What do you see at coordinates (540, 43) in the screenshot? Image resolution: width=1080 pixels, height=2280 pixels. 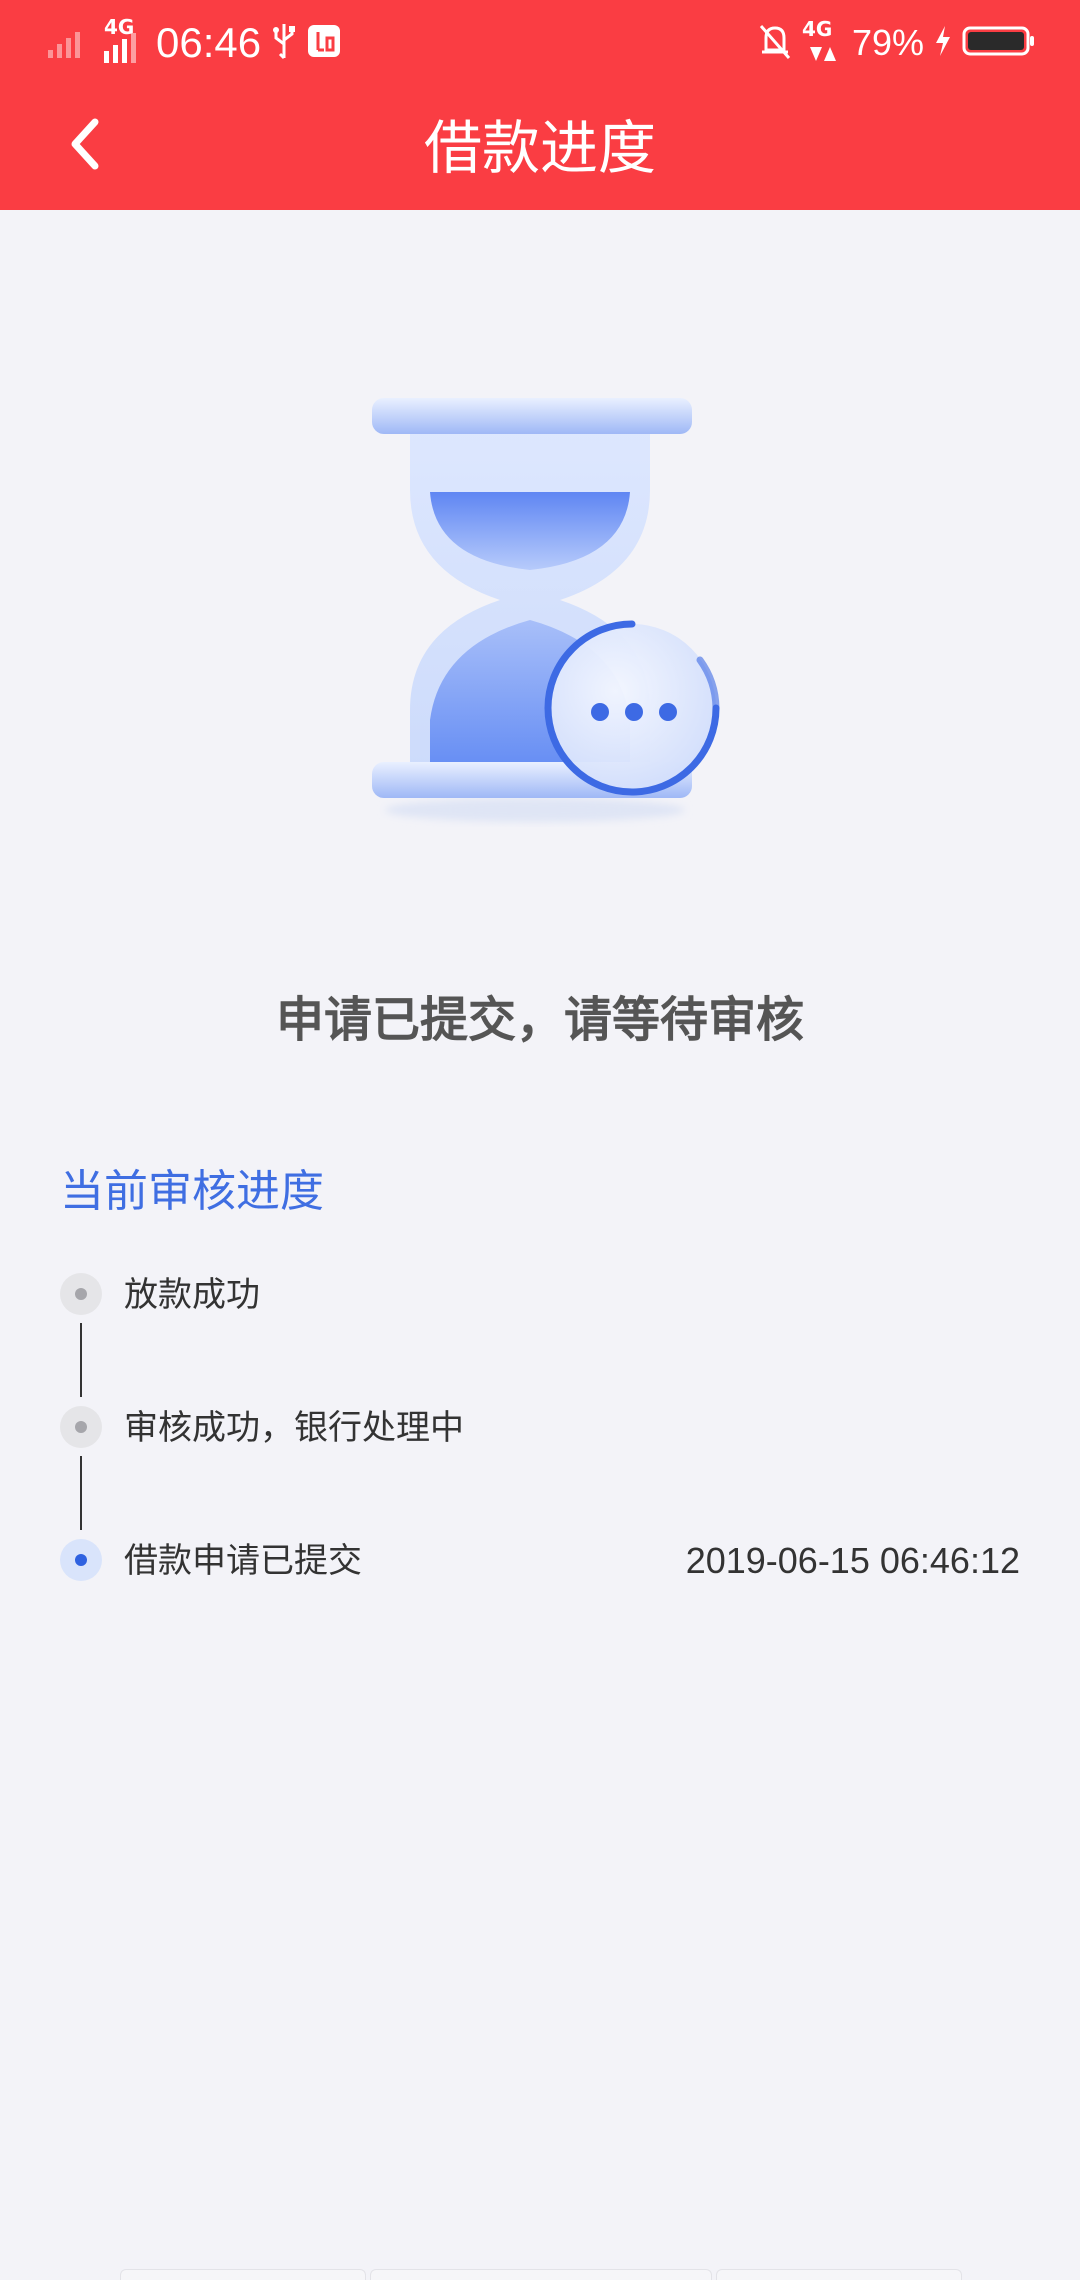 I see `status-bar: 4G 06:46 4G 79%` at bounding box center [540, 43].